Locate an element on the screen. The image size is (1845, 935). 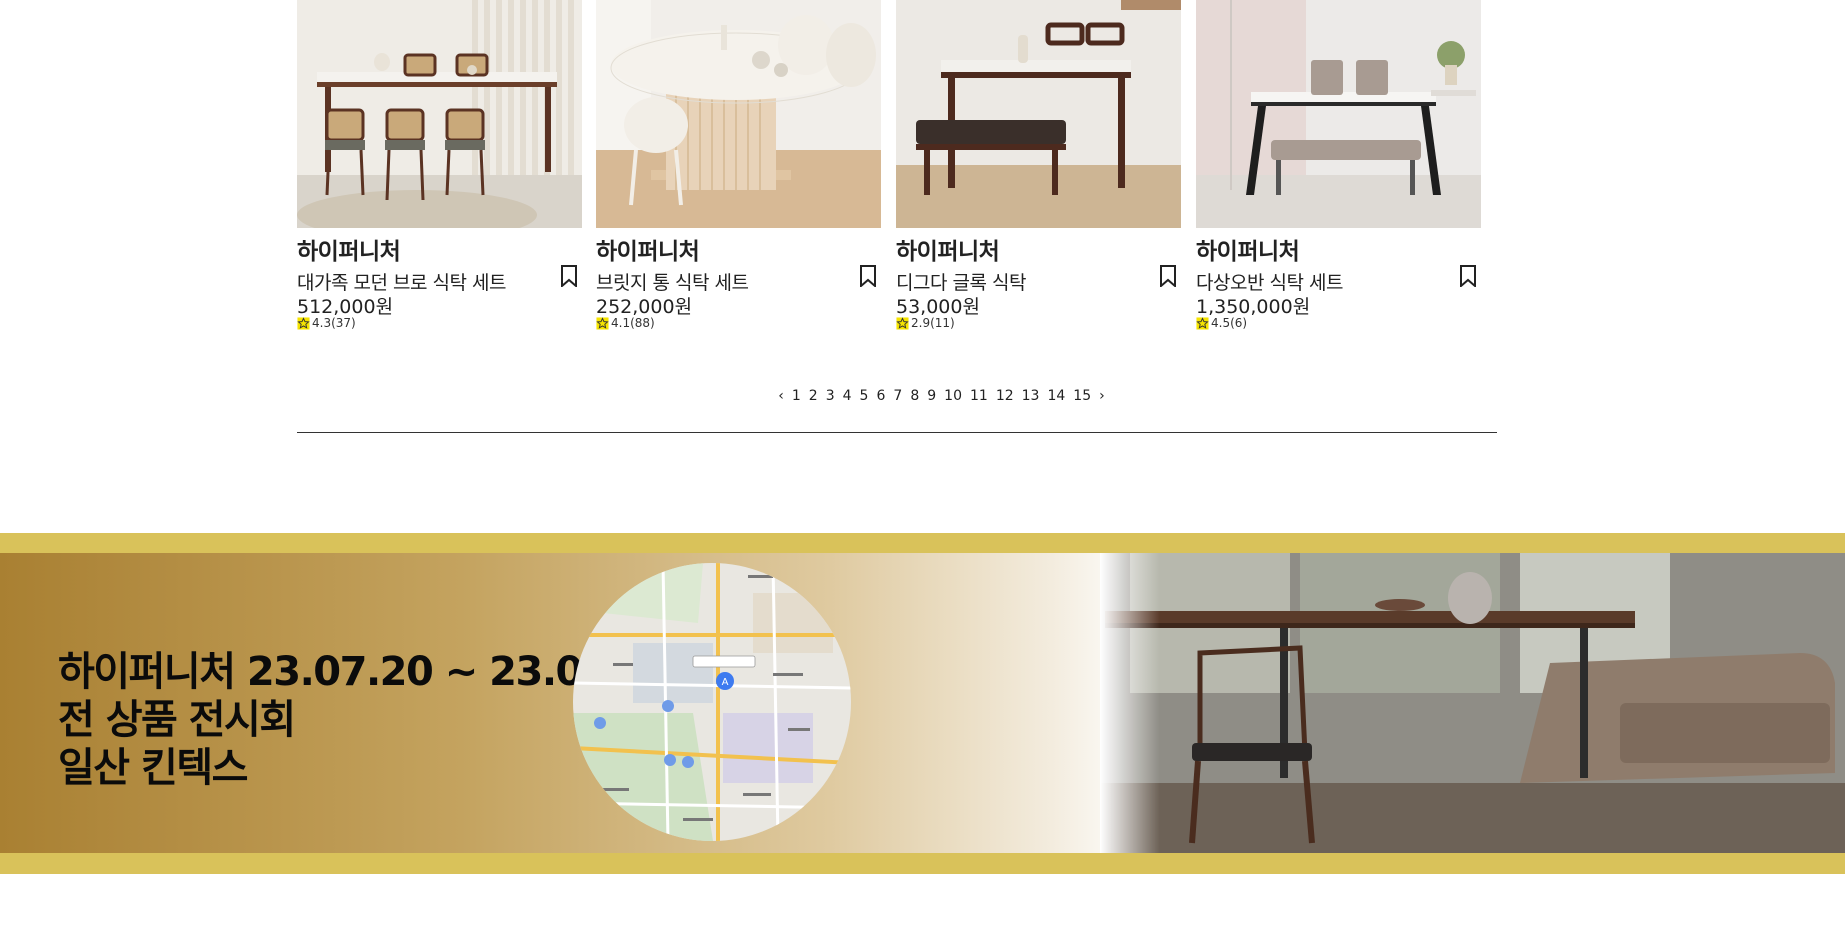
product-price: 1,350,000원 is located at coordinates (1253, 307).